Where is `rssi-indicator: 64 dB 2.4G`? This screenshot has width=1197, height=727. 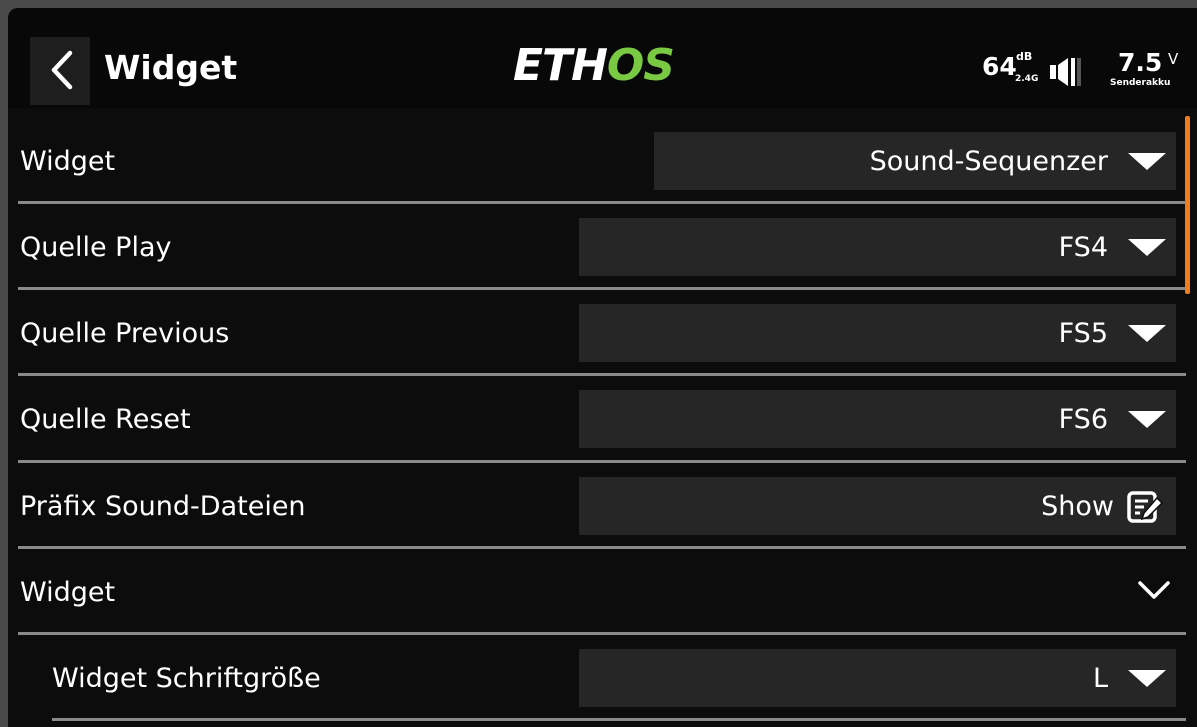
rssi-indicator: 64 dB 2.4G is located at coordinates (1010, 67).